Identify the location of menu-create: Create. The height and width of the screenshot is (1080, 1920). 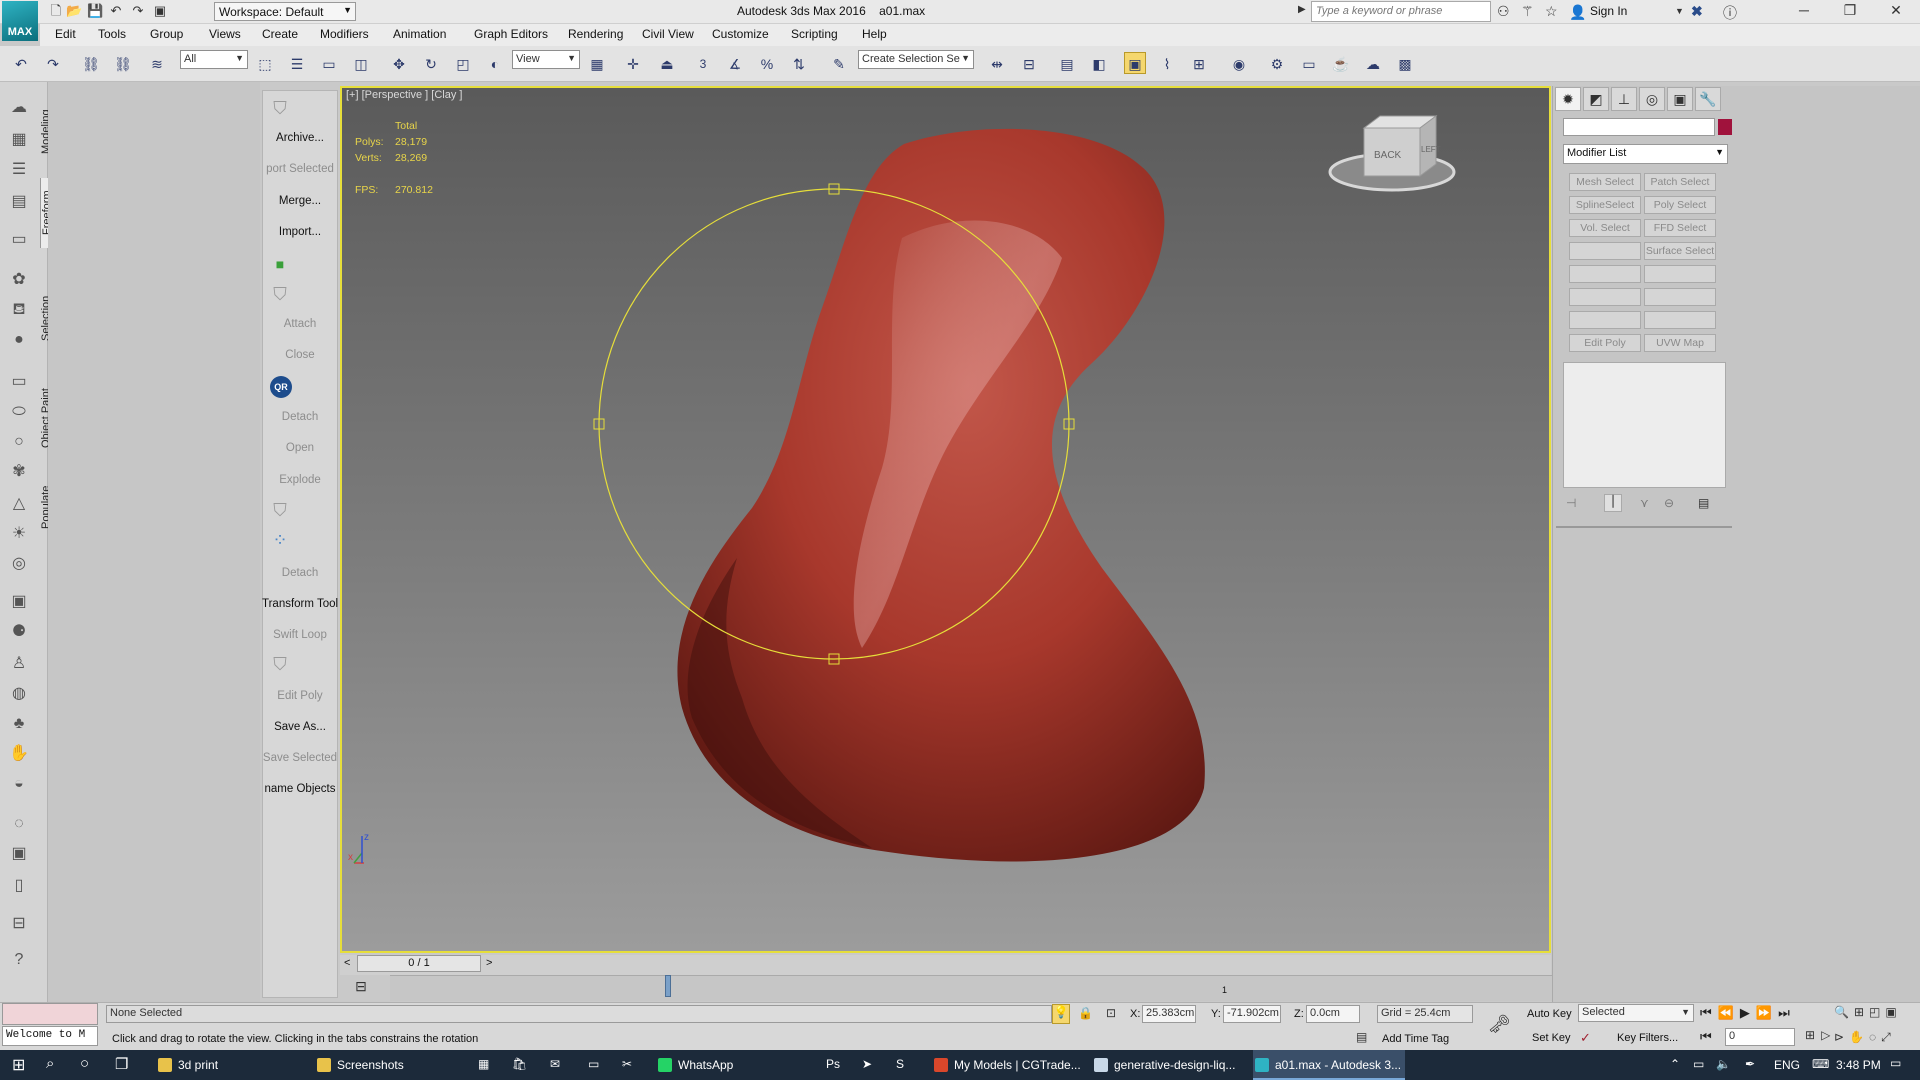
(280, 34).